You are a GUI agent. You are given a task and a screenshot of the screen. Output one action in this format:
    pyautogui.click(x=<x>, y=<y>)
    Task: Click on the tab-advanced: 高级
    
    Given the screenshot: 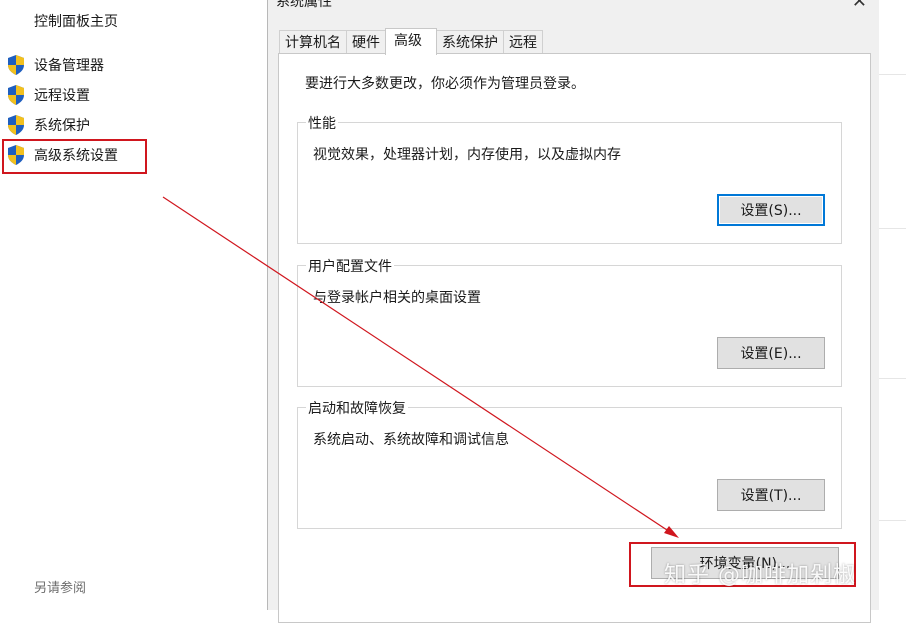 What is the action you would take?
    pyautogui.click(x=411, y=41)
    